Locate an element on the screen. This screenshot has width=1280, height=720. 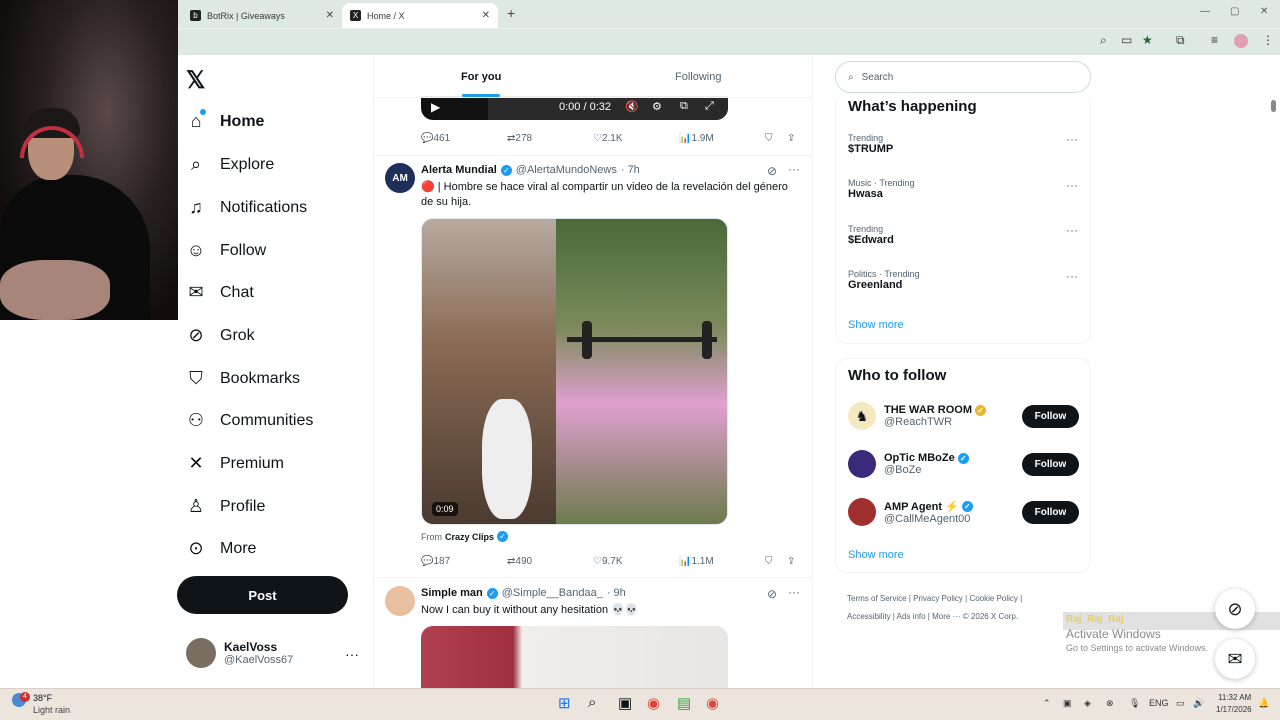
footer-link: Cookie Policy is located at coordinates (993, 598).